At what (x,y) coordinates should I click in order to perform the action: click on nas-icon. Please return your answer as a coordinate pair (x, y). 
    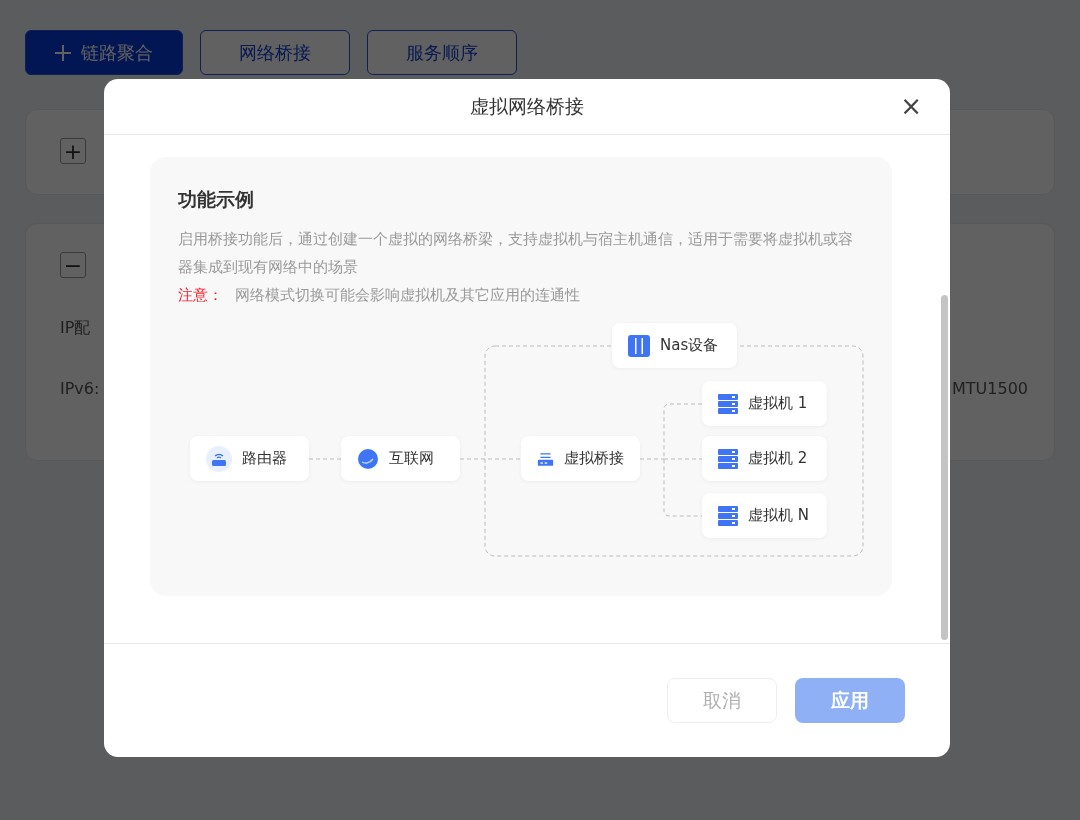
    Looking at the image, I should click on (639, 345).